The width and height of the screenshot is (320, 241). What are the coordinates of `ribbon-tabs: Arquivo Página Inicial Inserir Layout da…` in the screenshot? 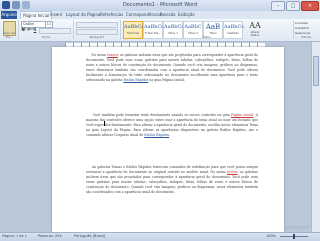 It's located at (160, 15).